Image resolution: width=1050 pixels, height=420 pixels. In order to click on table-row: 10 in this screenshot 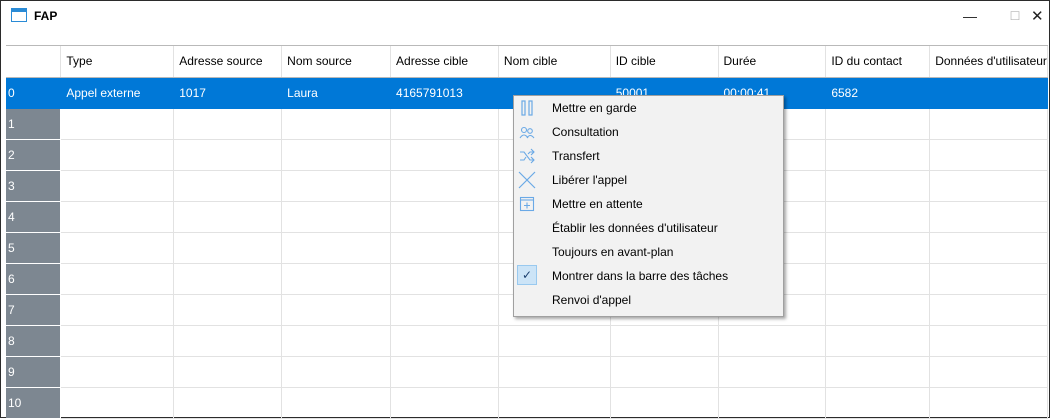, I will do `click(527, 403)`.